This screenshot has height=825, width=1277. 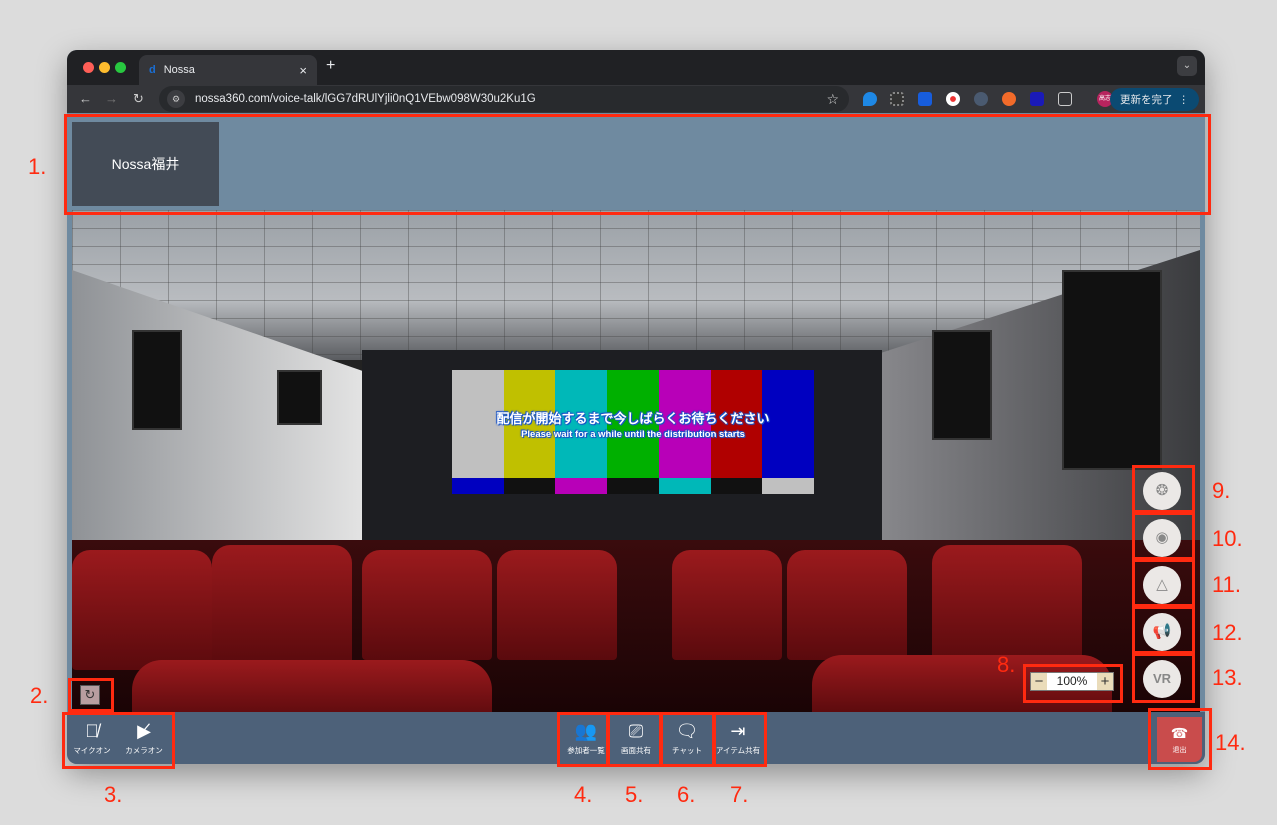 I want to click on screen-share-button: ⎚ 画面共有, so click(x=636, y=738).